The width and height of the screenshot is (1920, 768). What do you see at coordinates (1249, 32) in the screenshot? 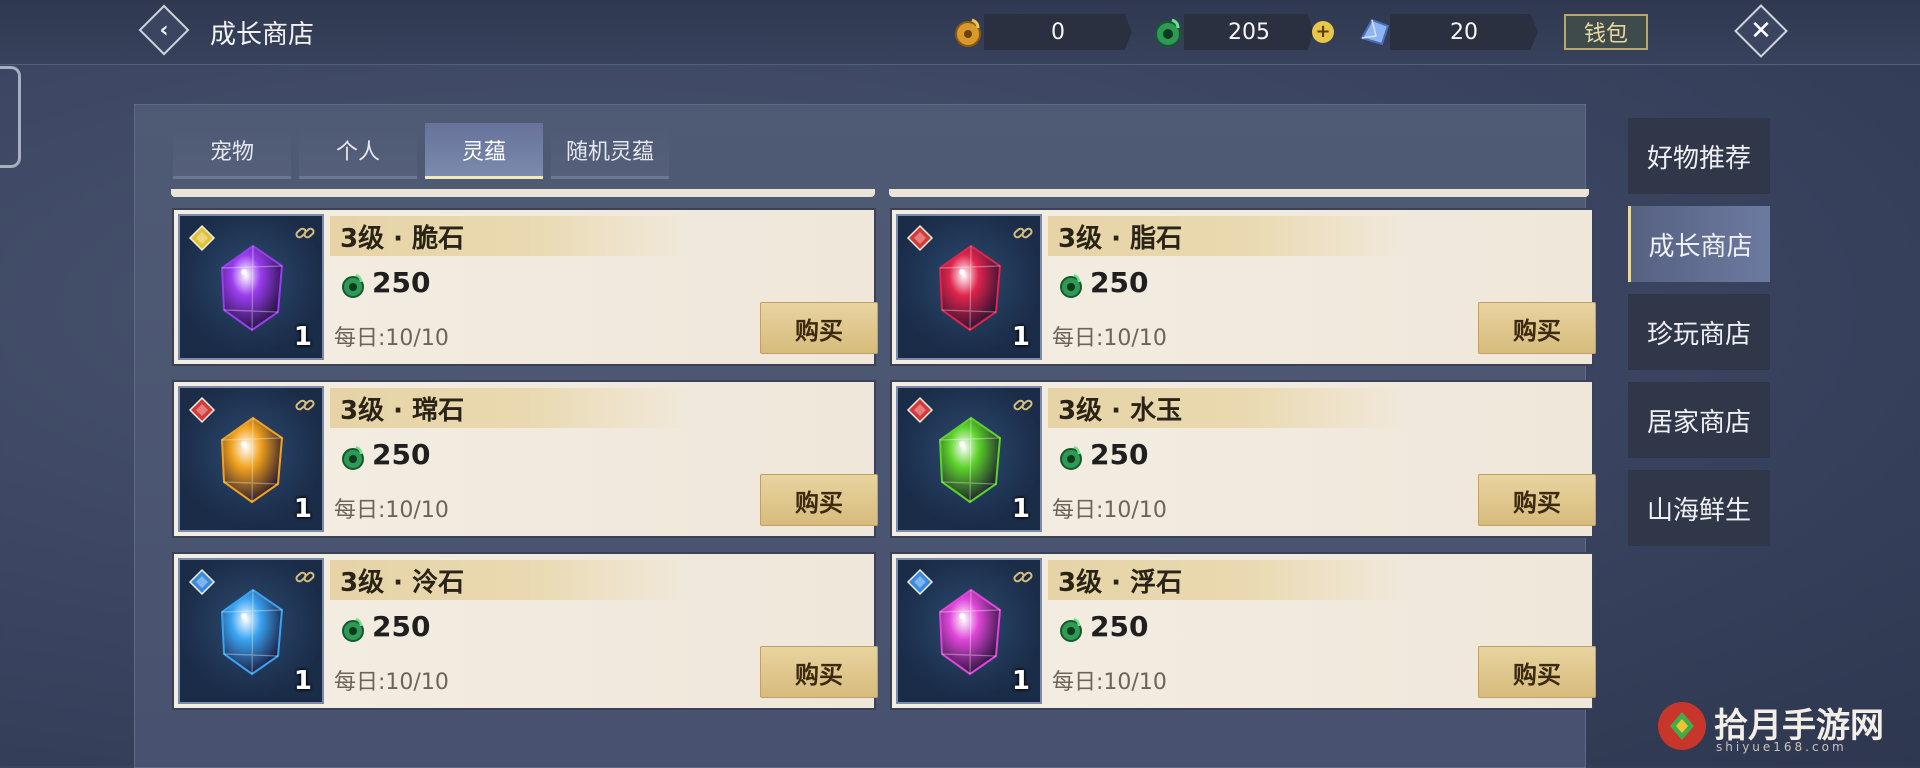
I see `jade-coin-amount: 205` at bounding box center [1249, 32].